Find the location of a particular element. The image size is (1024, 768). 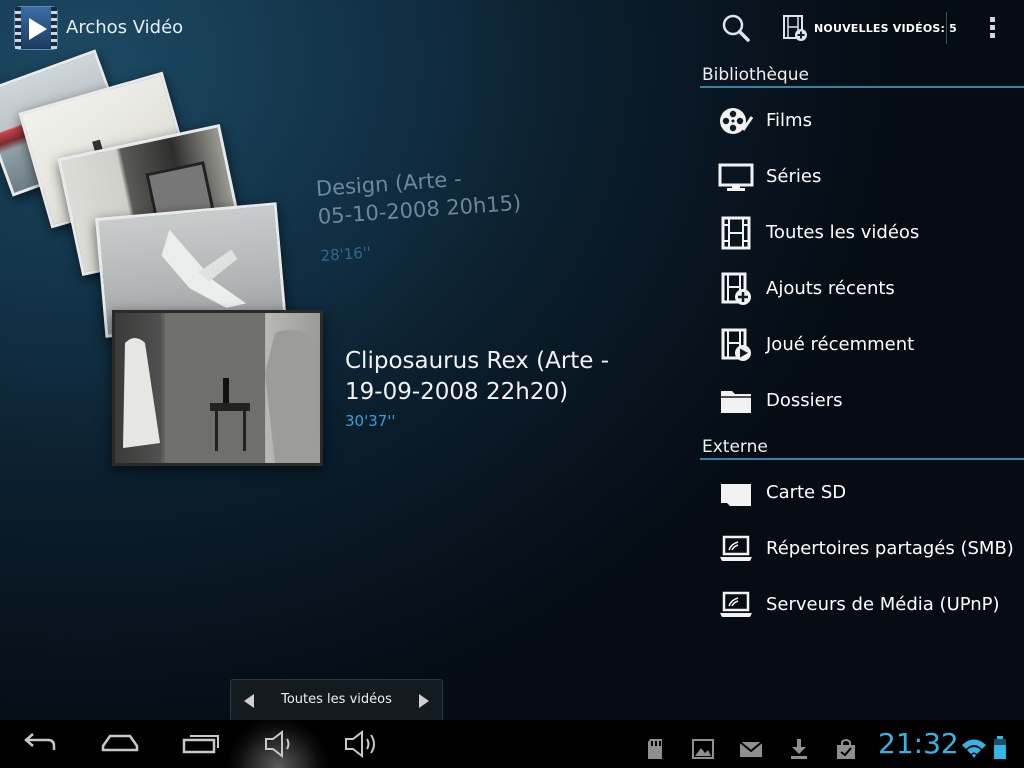

pager-label: Toutes les vidéos is located at coordinates (336, 699).